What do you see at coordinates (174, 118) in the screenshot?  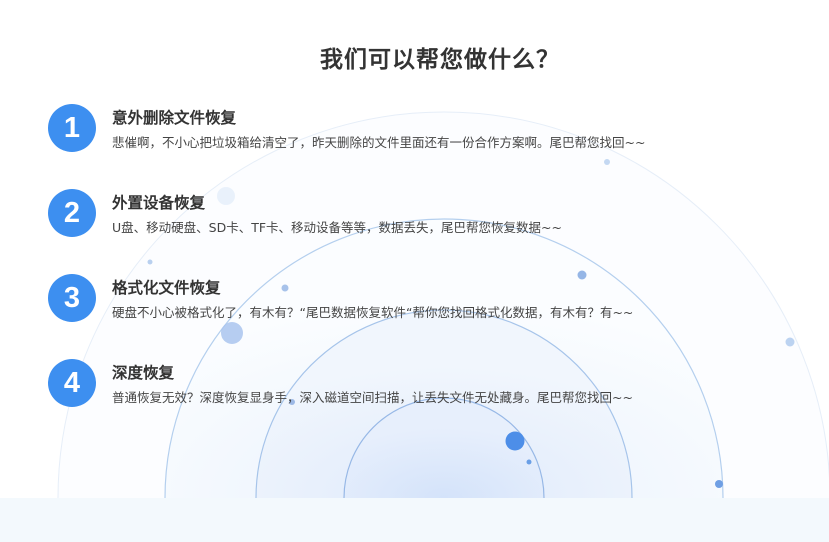 I see `feature-title: 意外删除文件恢复` at bounding box center [174, 118].